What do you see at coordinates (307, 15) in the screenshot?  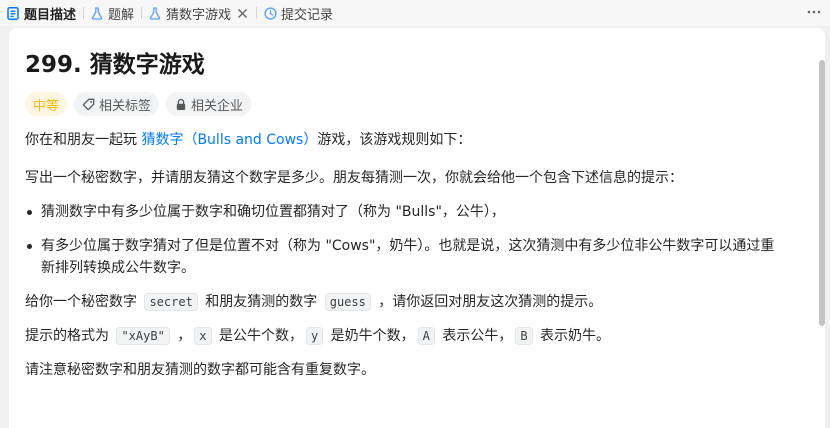 I see `tab-submissions-label: 提交记录` at bounding box center [307, 15].